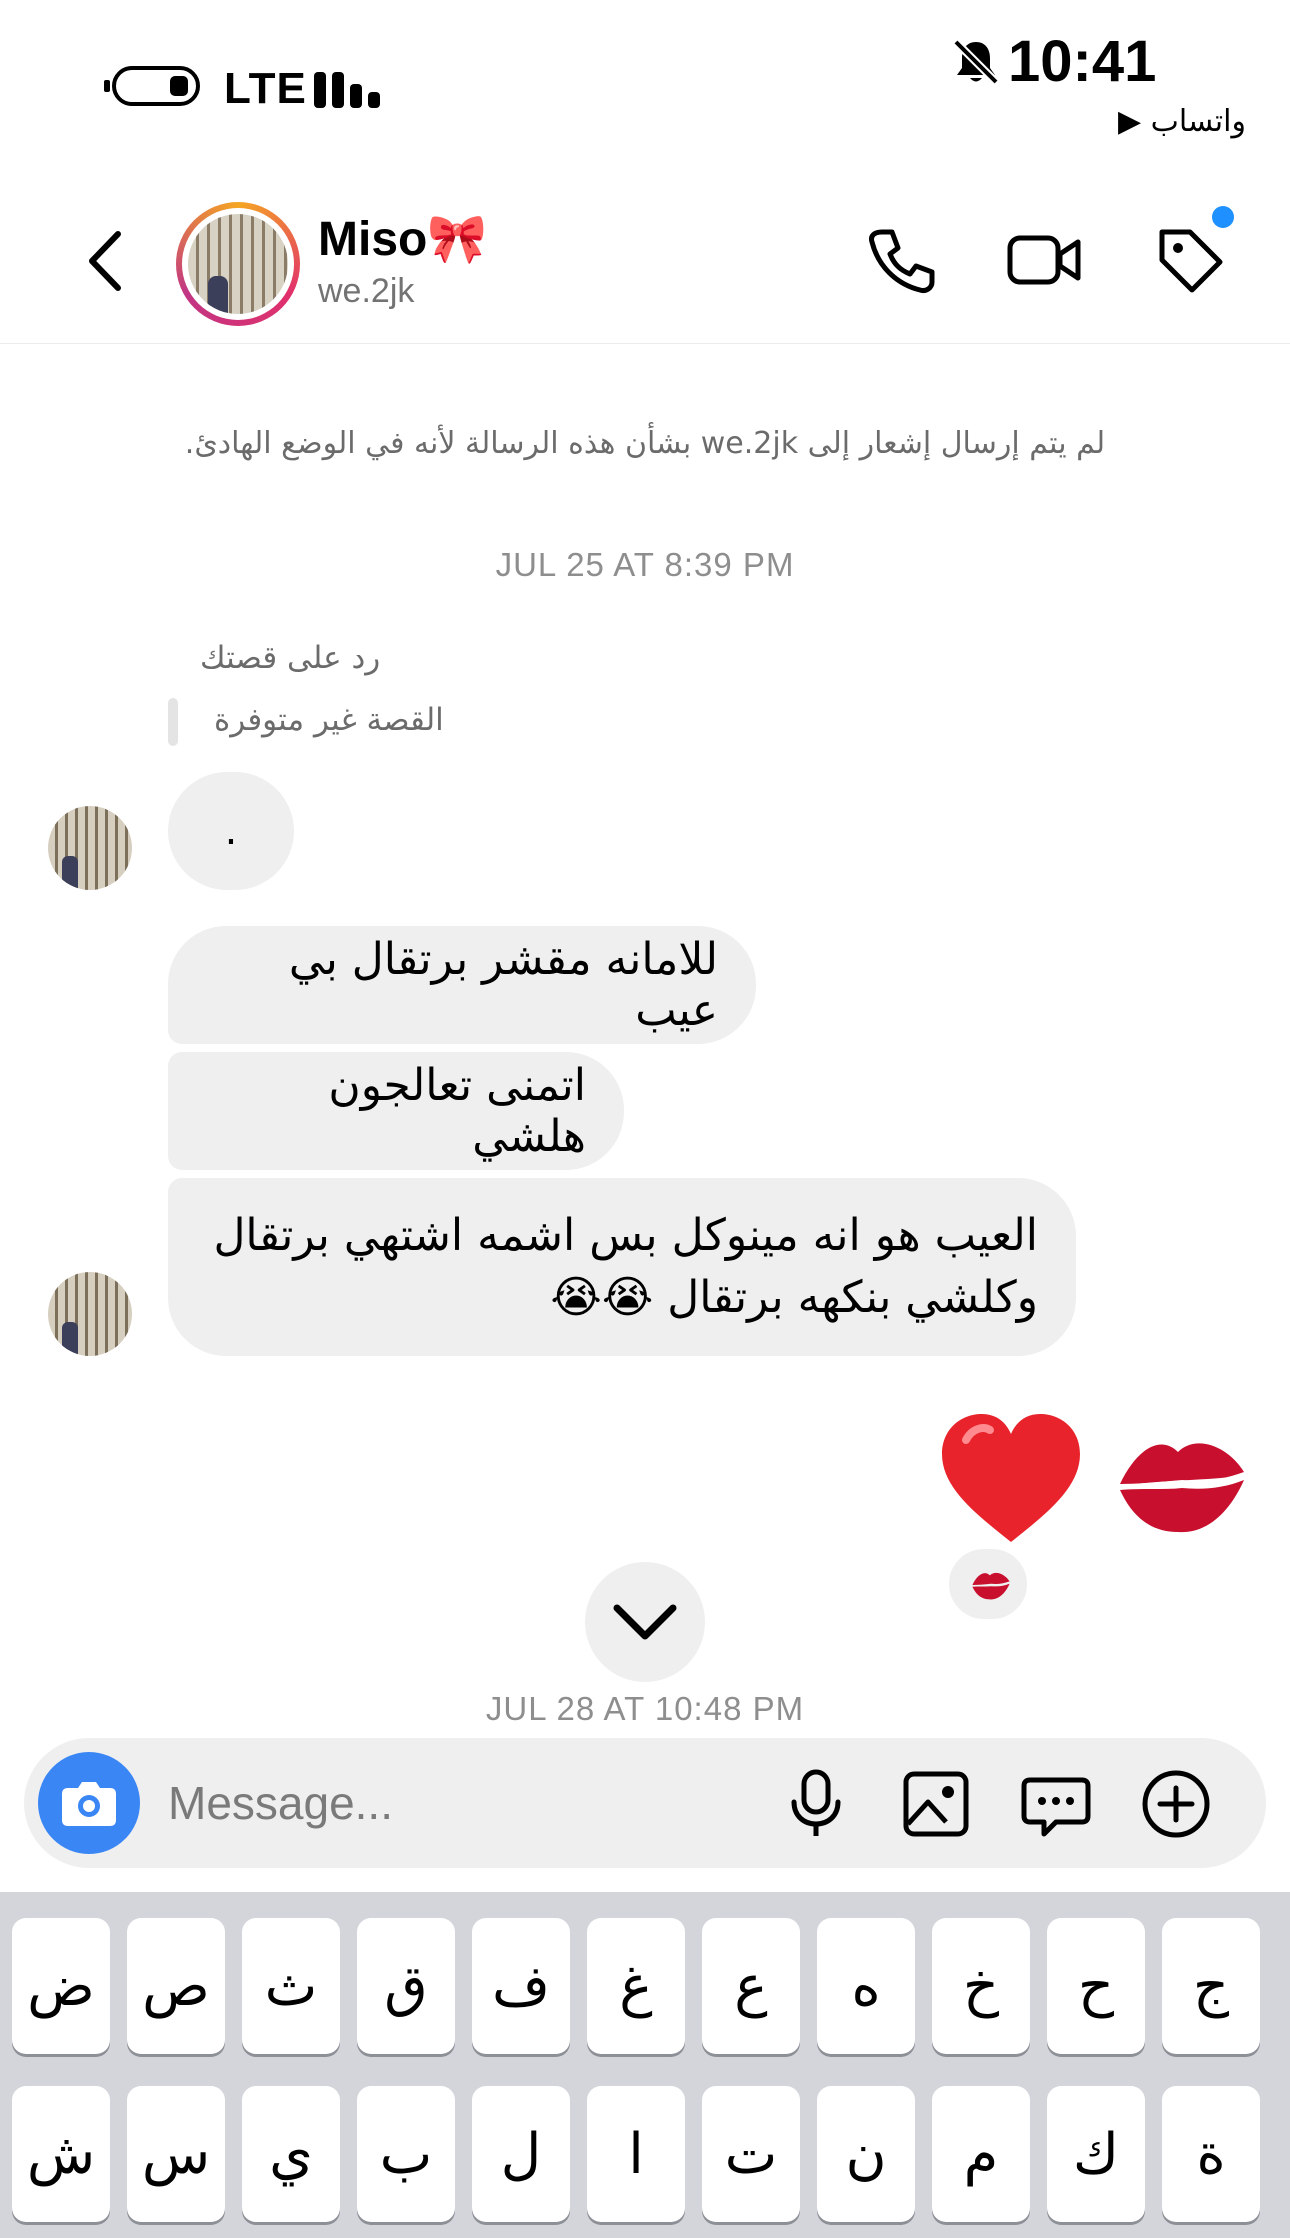 The height and width of the screenshot is (2238, 1290). I want to click on network-type: LTE, so click(265, 88).